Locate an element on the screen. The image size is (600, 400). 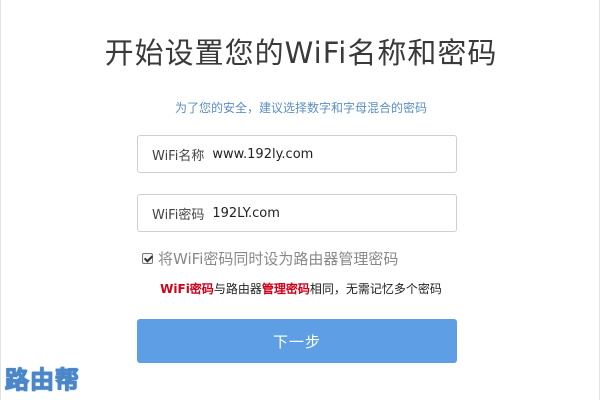
password-note: WiFi密码与路由器管理密码相同，无需记忆多个密码 is located at coordinates (300, 288).